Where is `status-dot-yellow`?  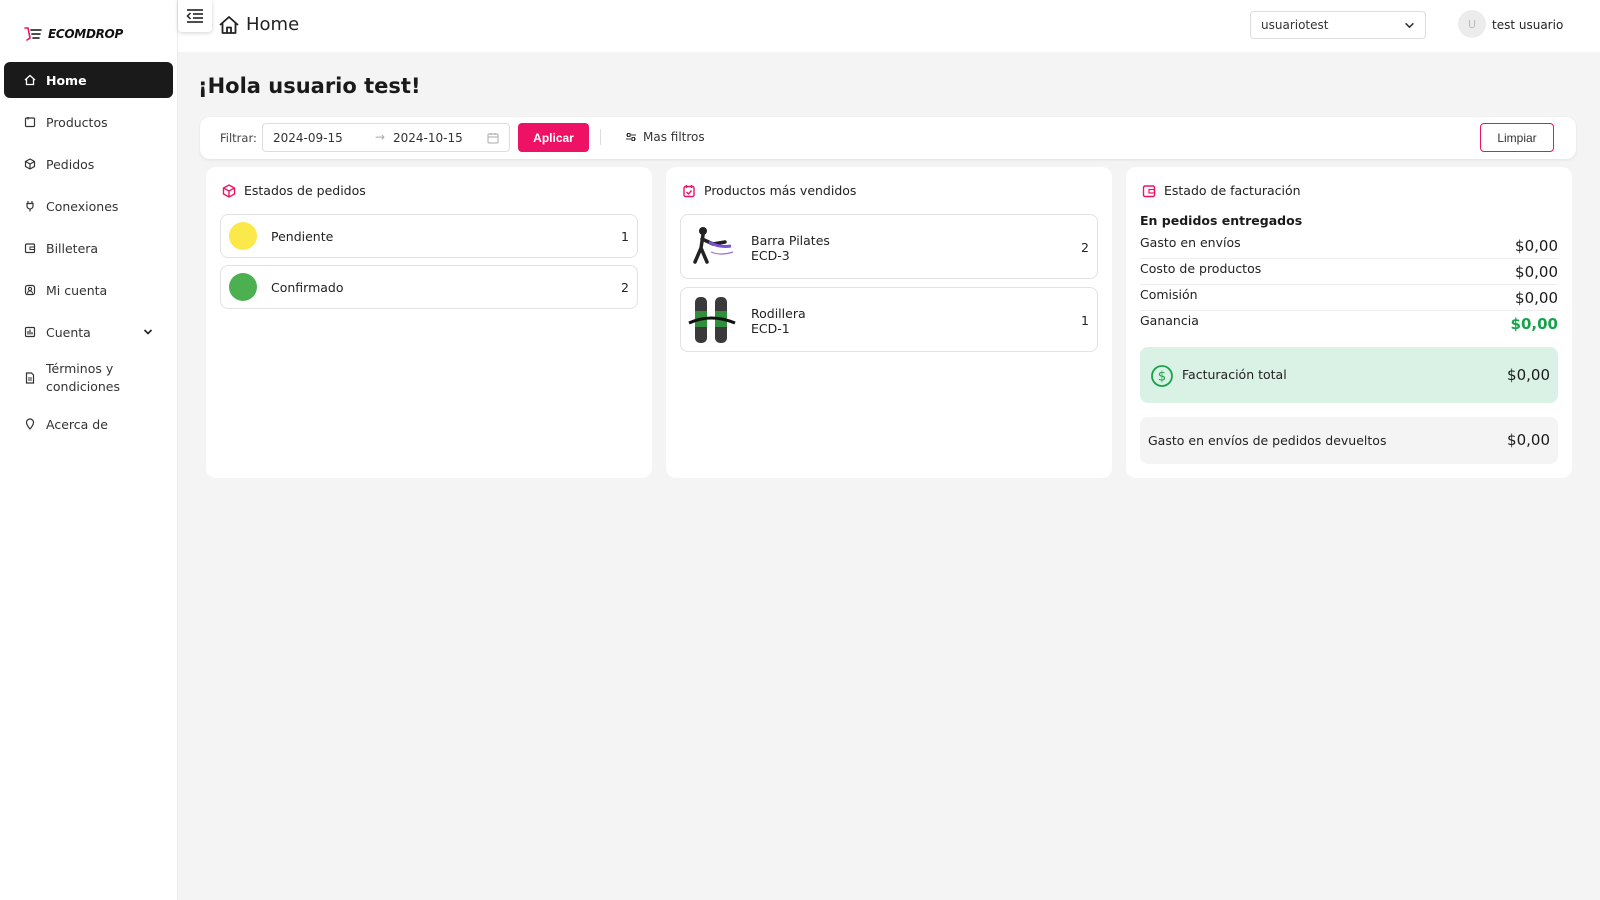 status-dot-yellow is located at coordinates (243, 236).